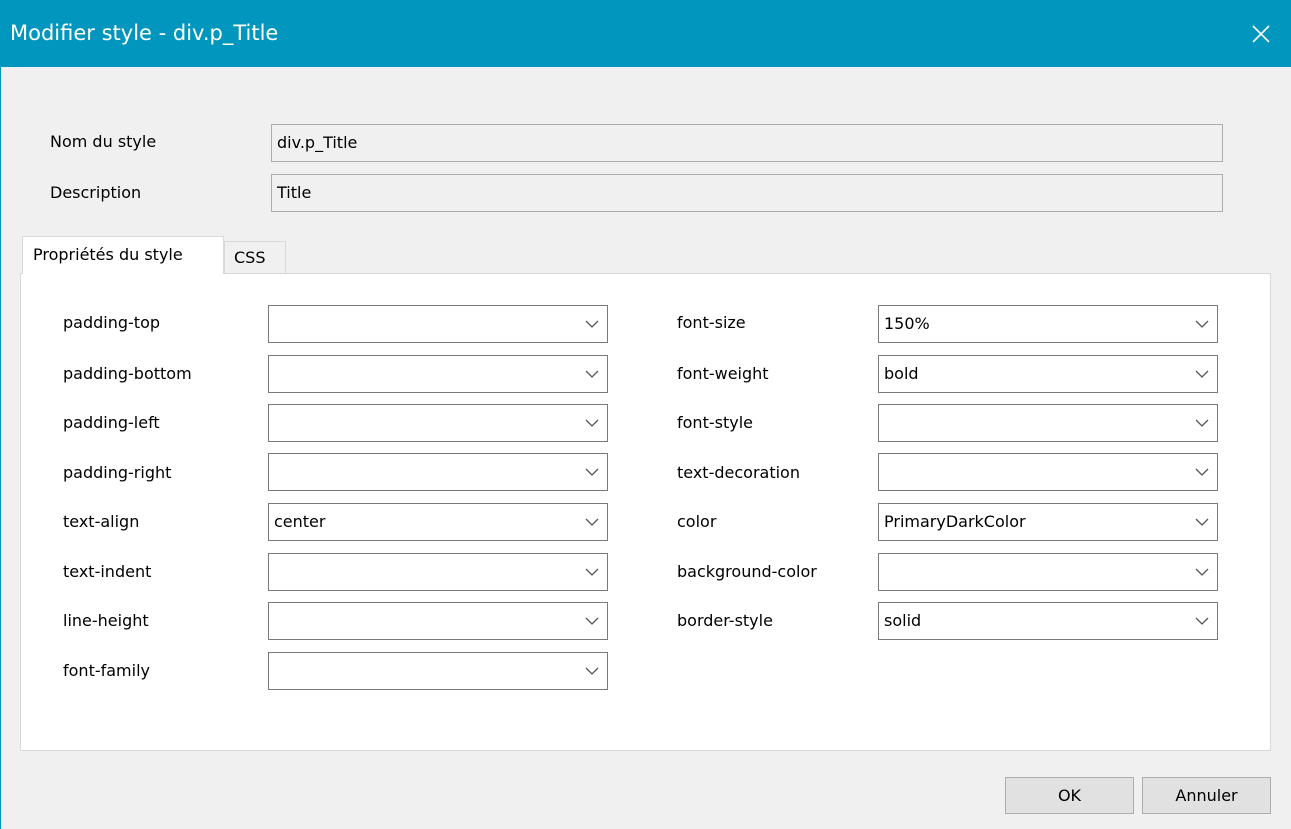  Describe the element at coordinates (901, 373) in the screenshot. I see `select-value: bold` at that location.